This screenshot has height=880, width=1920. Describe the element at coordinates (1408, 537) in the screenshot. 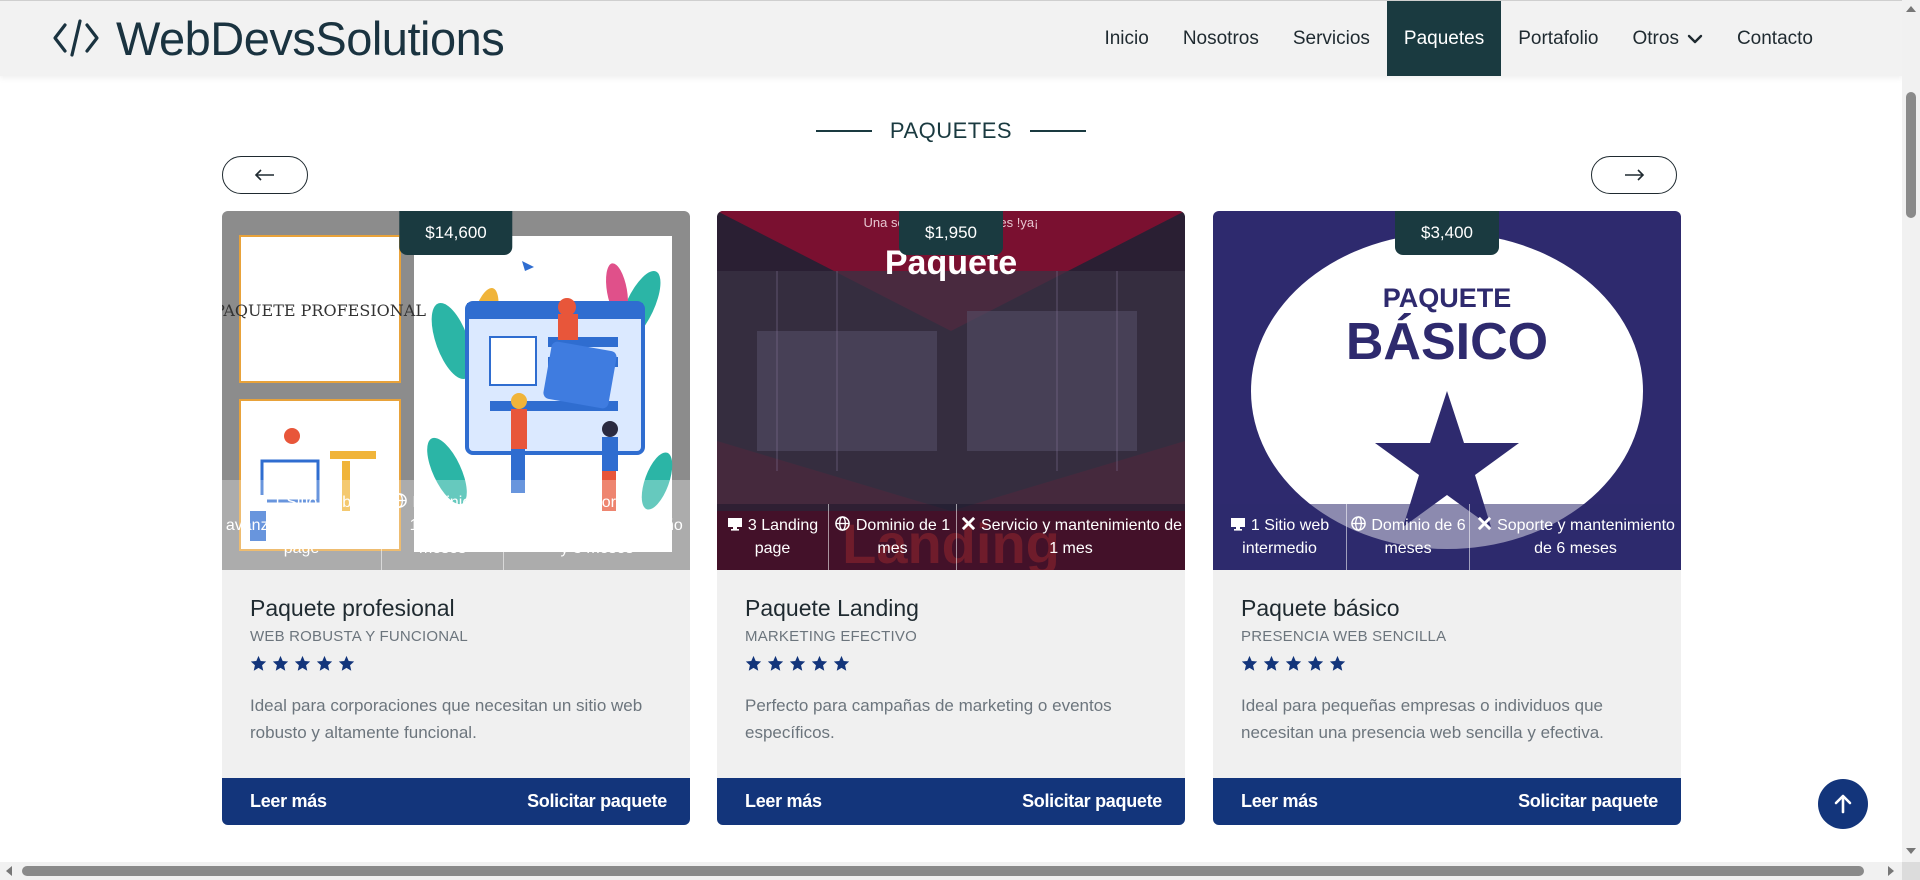

I see `feature-domain: Dominio de 6 meses` at that location.